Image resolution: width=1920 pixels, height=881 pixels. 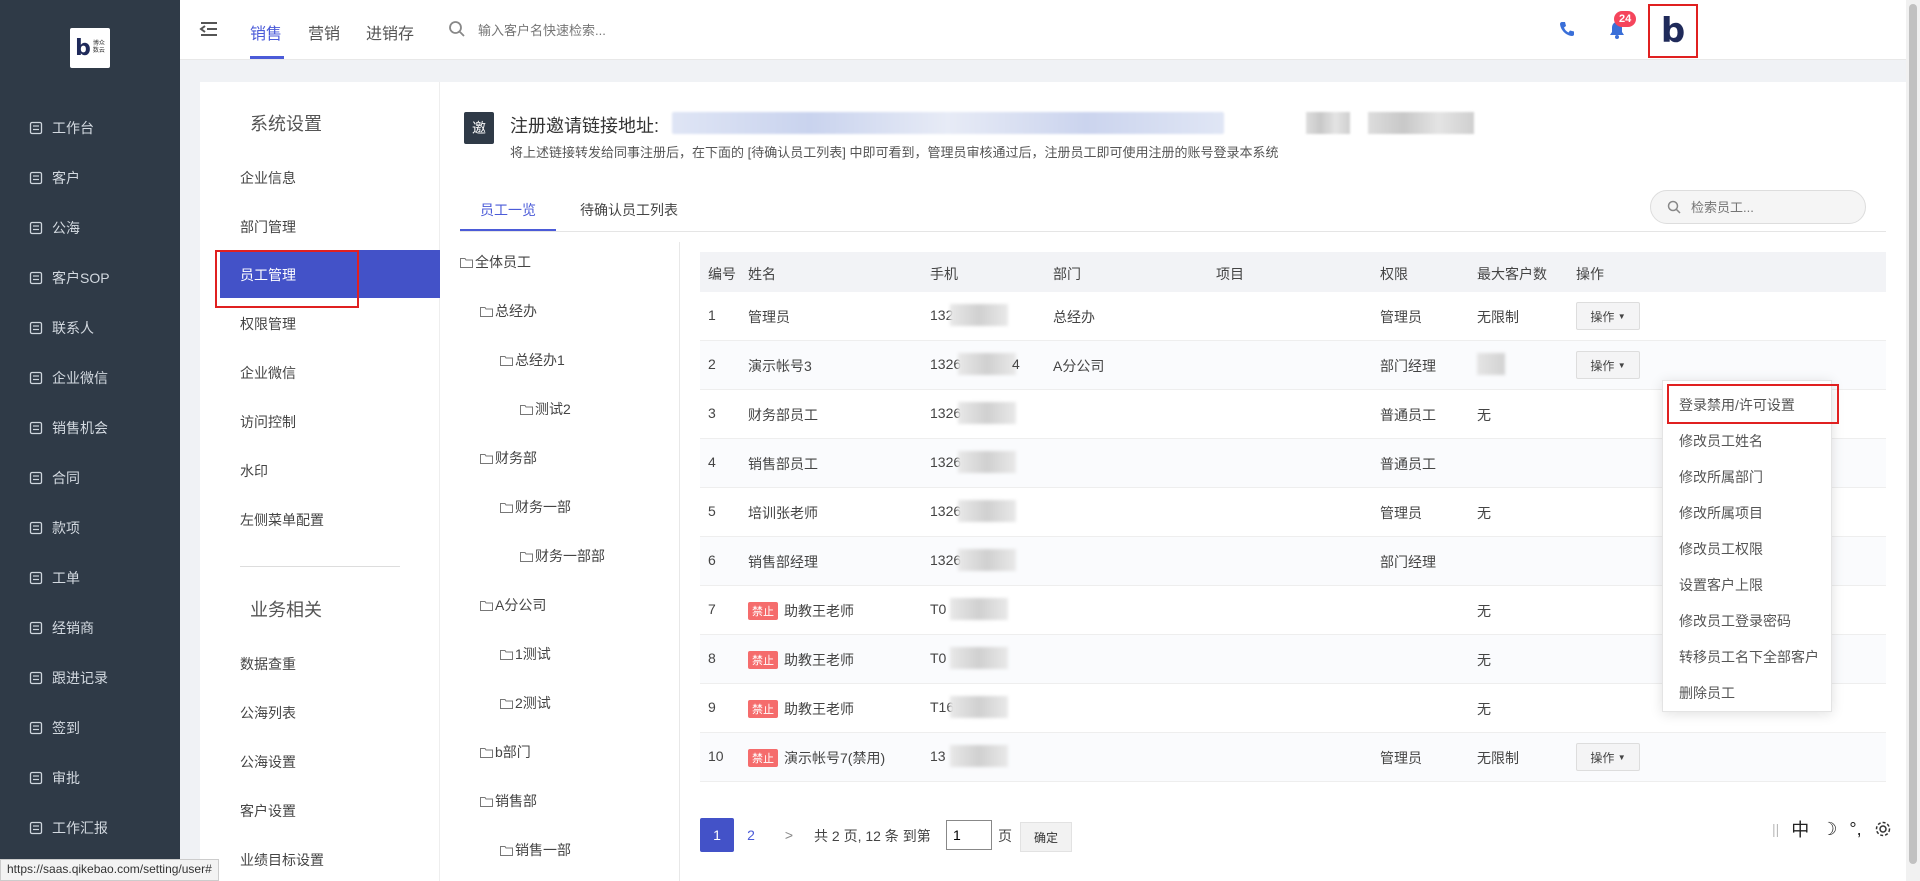 What do you see at coordinates (1721, 441) in the screenshot?
I see `dropdown-menu-item: 修改员工姓名` at bounding box center [1721, 441].